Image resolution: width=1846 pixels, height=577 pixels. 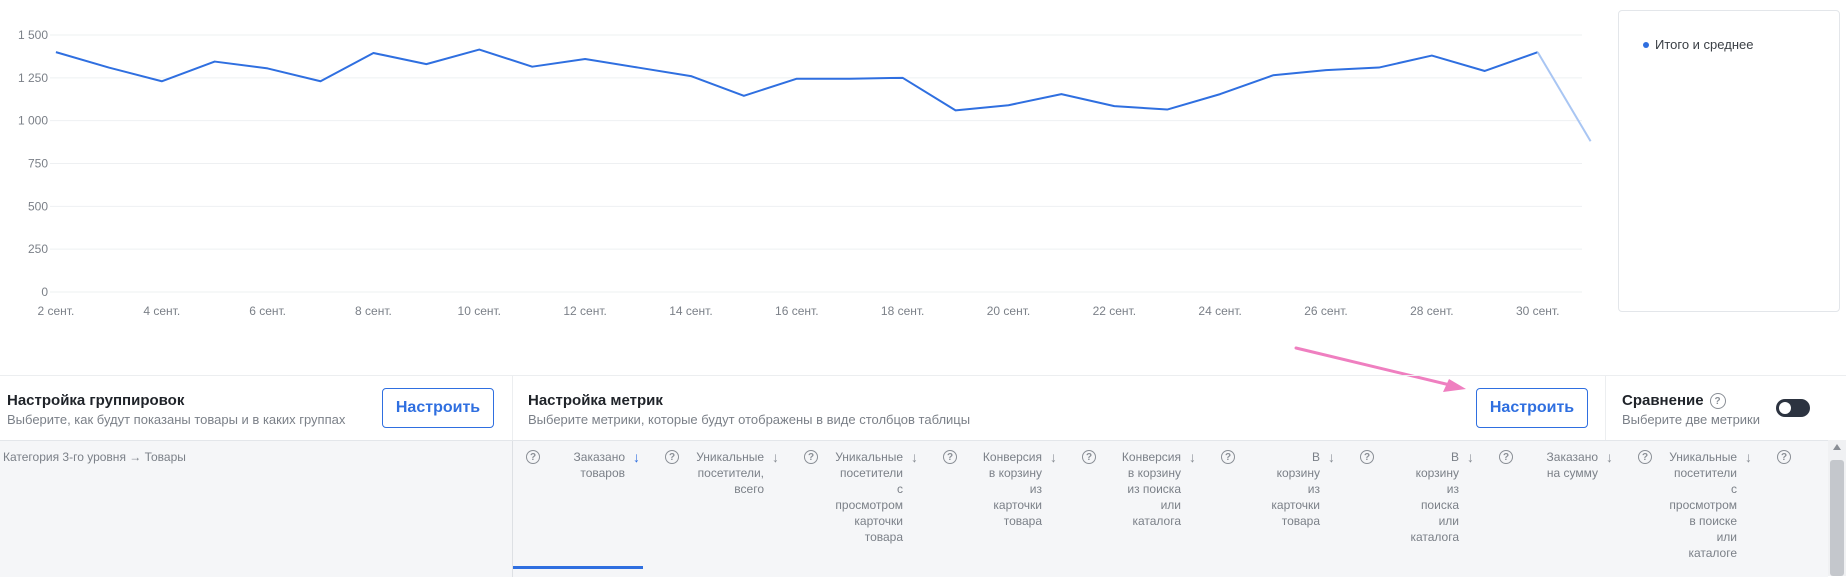 What do you see at coordinates (267, 311) in the screenshot?
I see `x-tick-label: 6 сент.` at bounding box center [267, 311].